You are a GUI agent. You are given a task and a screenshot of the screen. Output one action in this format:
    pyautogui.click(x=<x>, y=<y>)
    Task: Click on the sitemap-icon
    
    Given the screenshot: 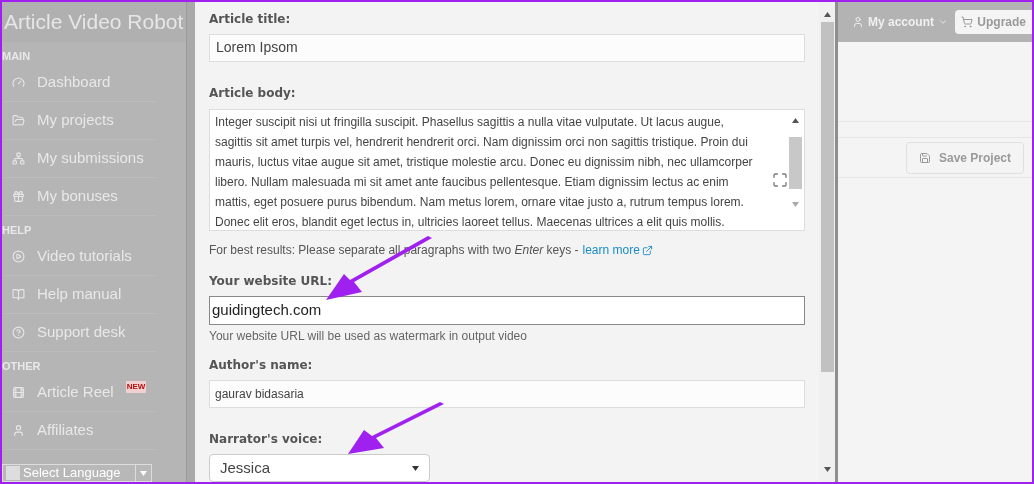 What is the action you would take?
    pyautogui.click(x=18, y=158)
    